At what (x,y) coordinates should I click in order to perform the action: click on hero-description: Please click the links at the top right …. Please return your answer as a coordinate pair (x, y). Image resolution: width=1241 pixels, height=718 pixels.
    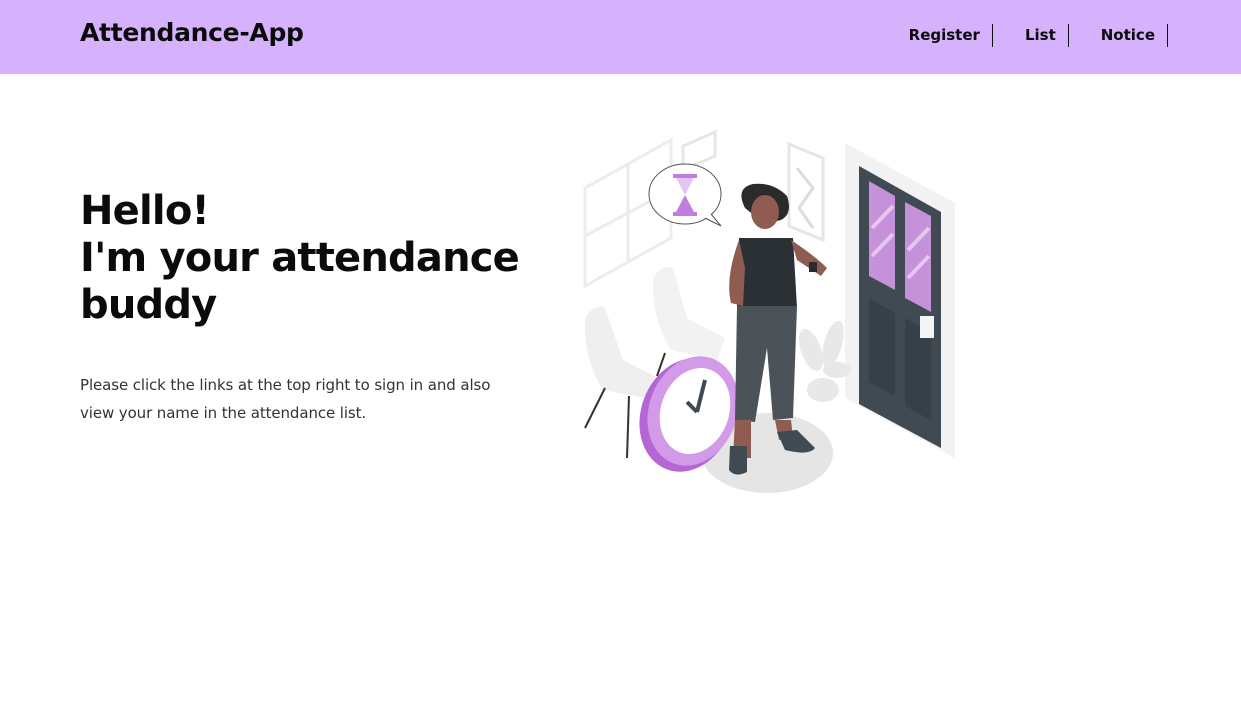
    Looking at the image, I should click on (285, 399).